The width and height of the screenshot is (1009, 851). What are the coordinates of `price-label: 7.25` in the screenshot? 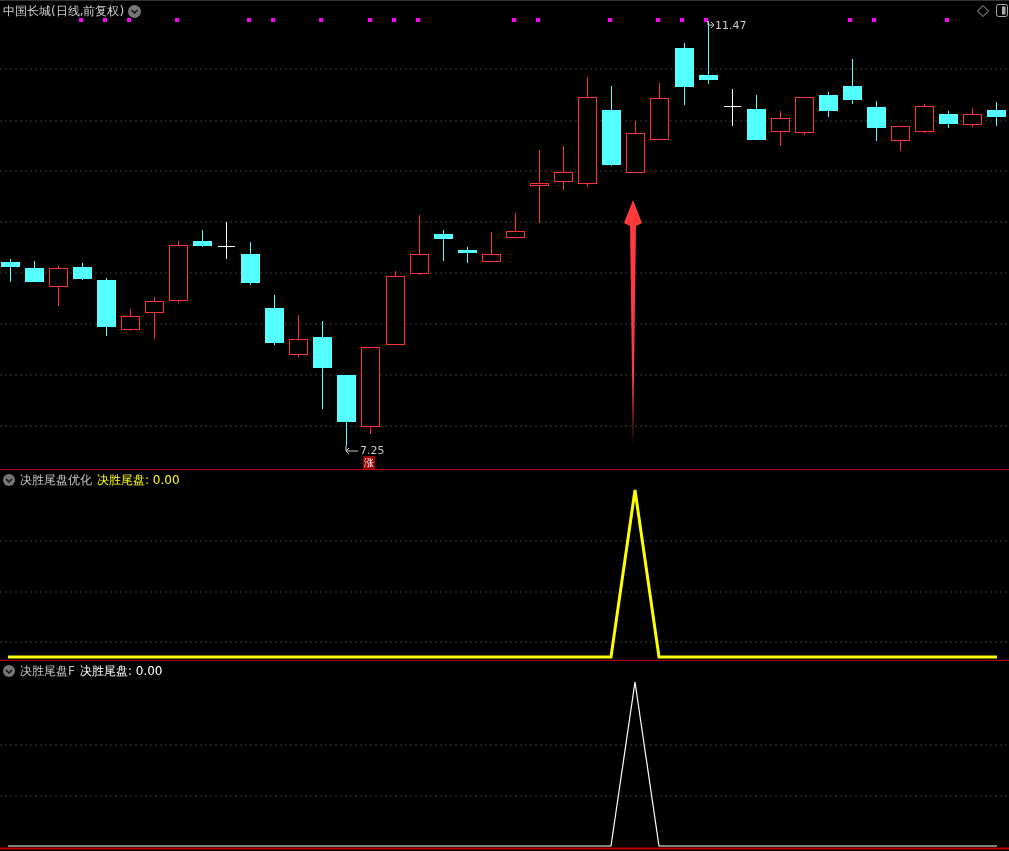 It's located at (372, 451).